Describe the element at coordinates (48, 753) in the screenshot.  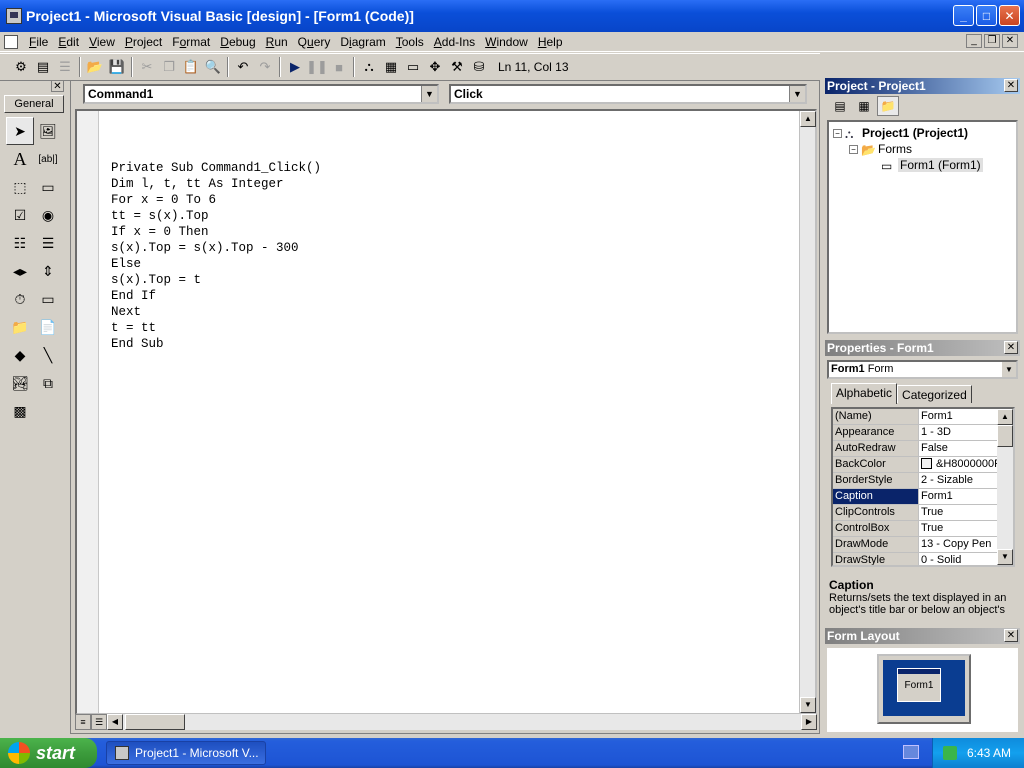
I see `start-button: start` at that location.